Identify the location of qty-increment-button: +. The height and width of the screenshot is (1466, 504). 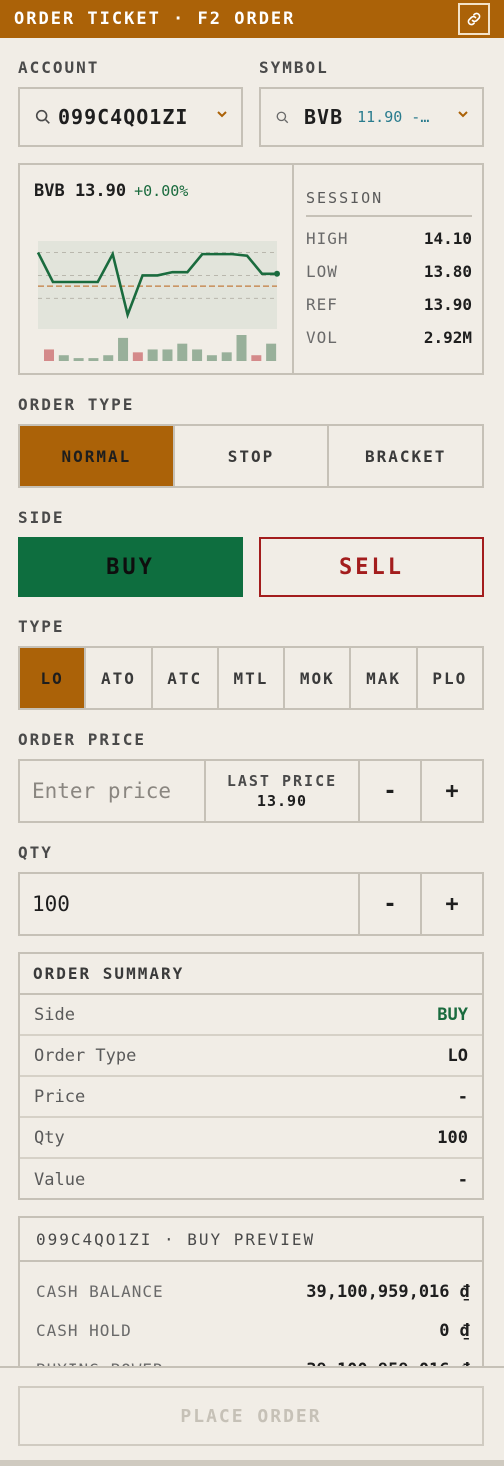
(451, 904).